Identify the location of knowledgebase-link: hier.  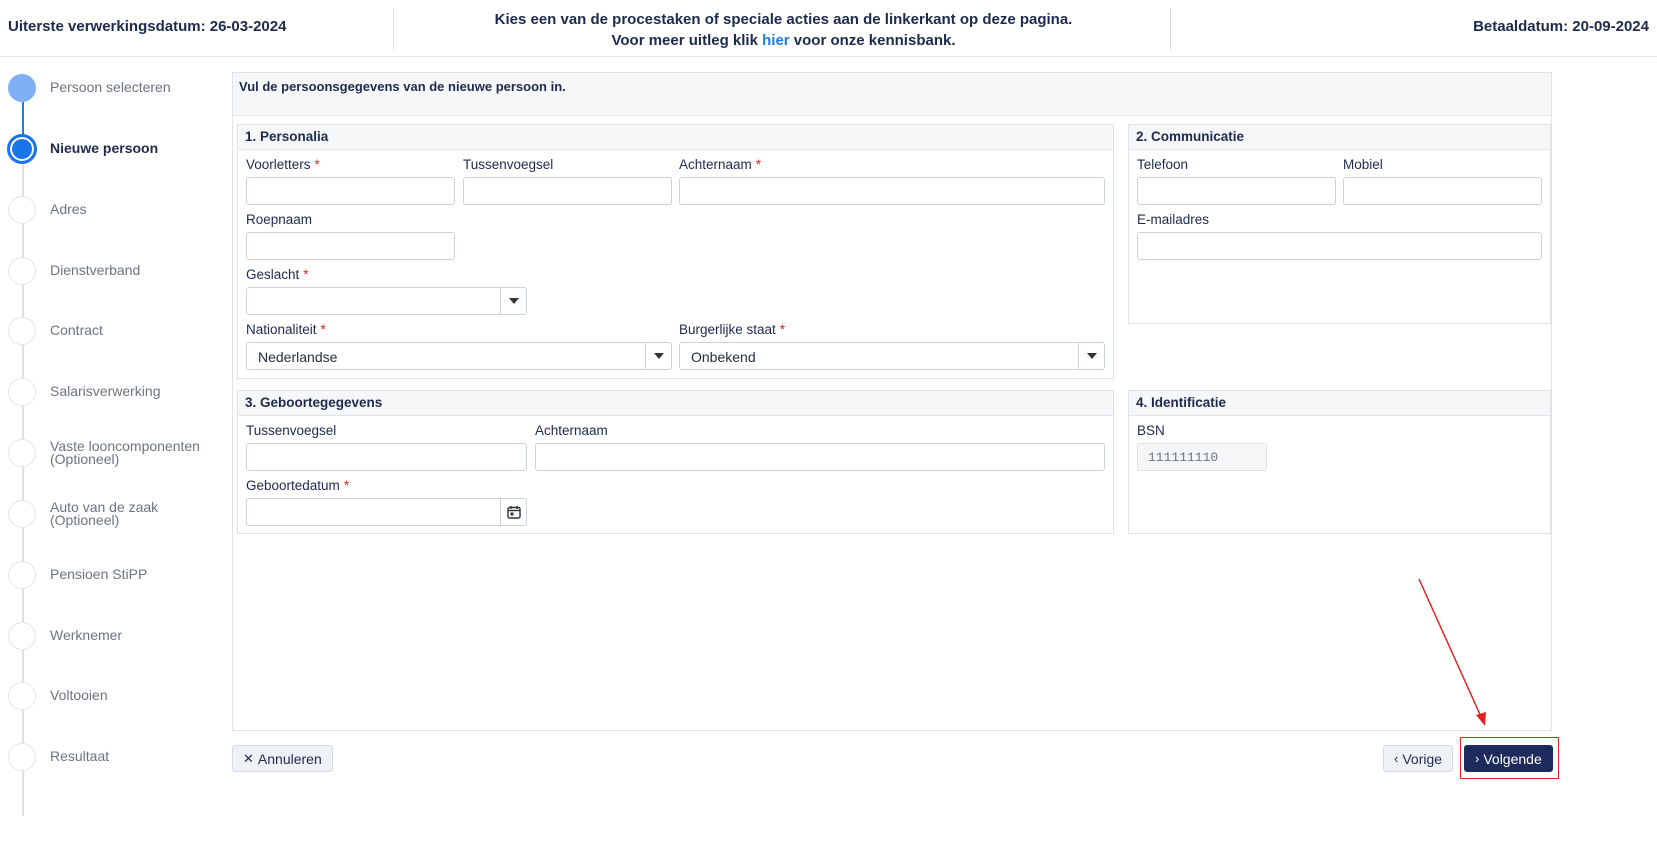
(776, 40).